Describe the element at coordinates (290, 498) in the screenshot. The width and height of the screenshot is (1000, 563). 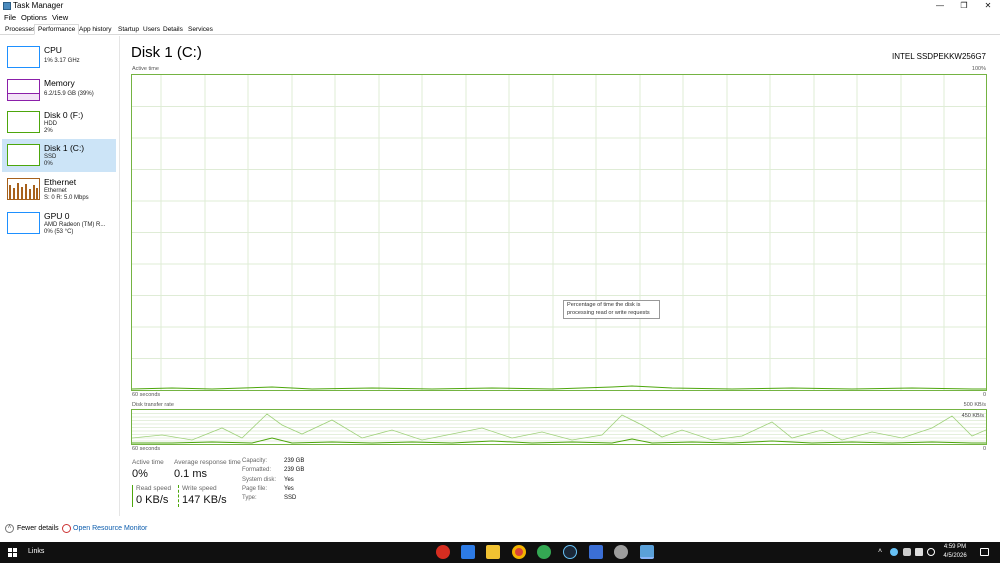
I see `type-value: SSD` at that location.